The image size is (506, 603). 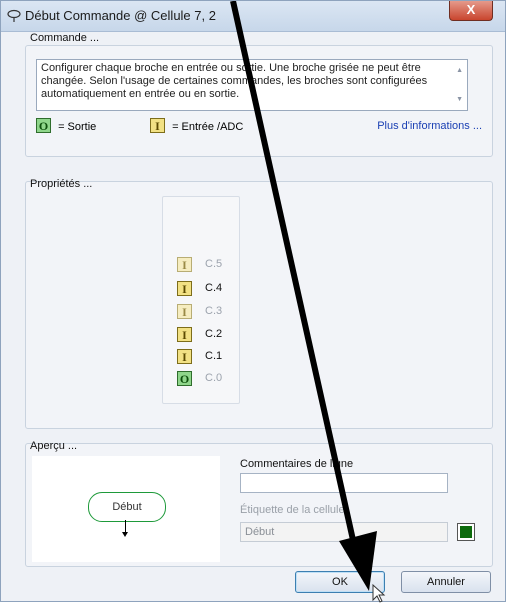 What do you see at coordinates (214, 356) in the screenshot?
I see `pin-label: C.1` at bounding box center [214, 356].